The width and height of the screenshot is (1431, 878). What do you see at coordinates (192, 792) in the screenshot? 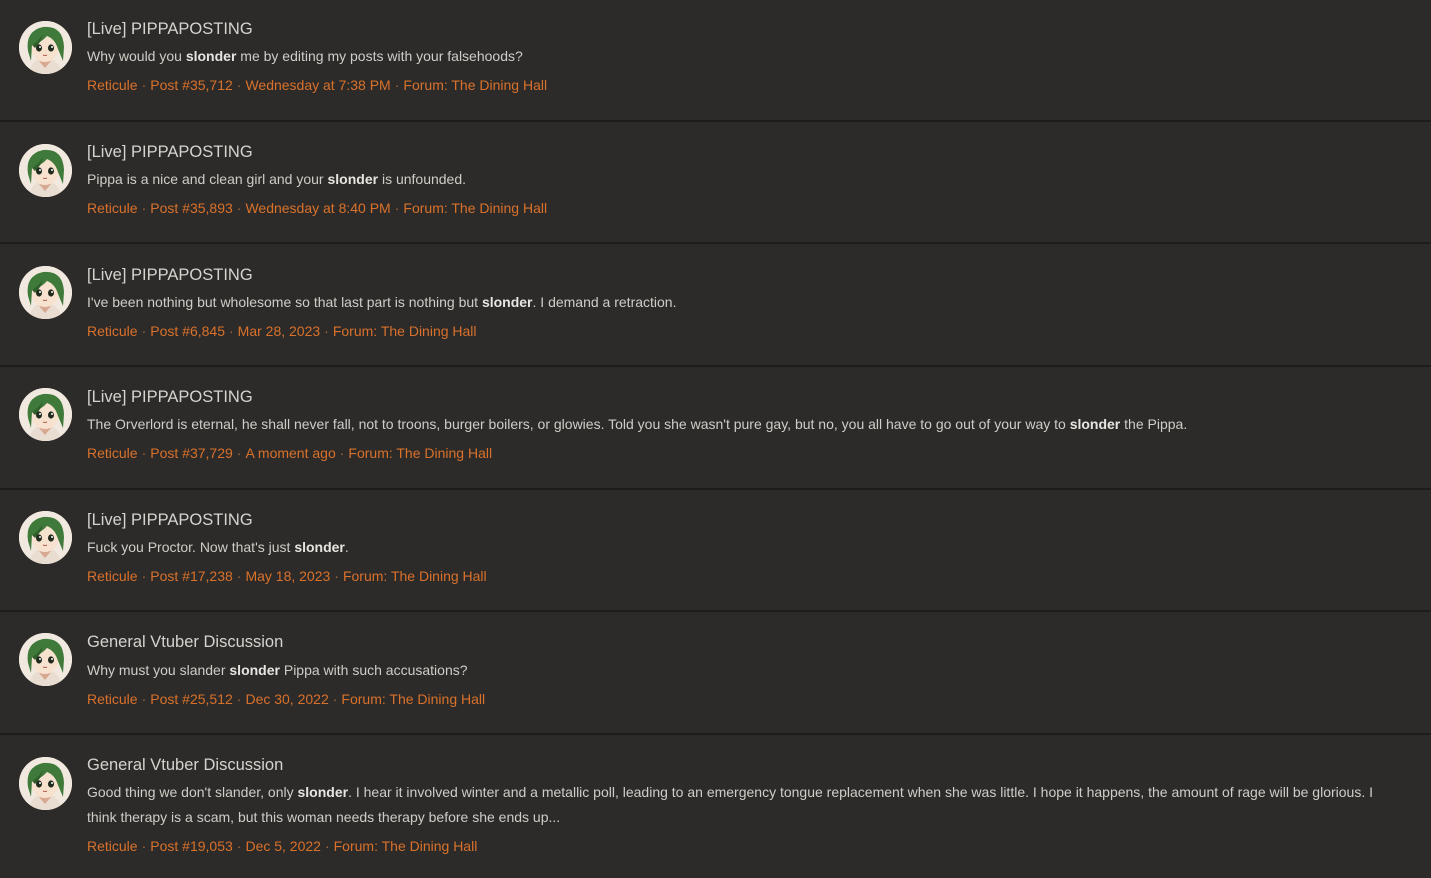
I see `snippet-text: Good thing we don't slander, only` at bounding box center [192, 792].